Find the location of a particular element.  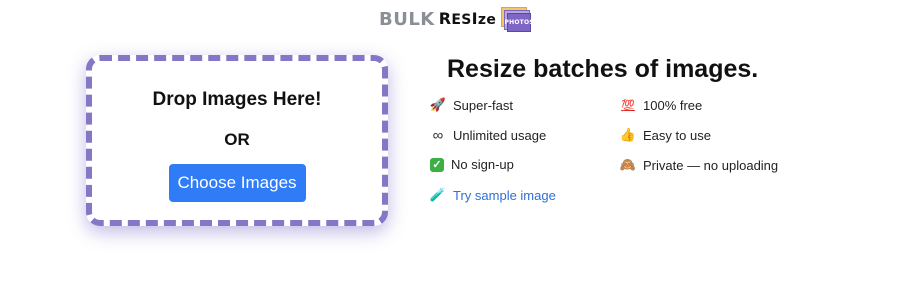

feature-item-unlimited: ∞ Unlimited usage is located at coordinates (488, 135).